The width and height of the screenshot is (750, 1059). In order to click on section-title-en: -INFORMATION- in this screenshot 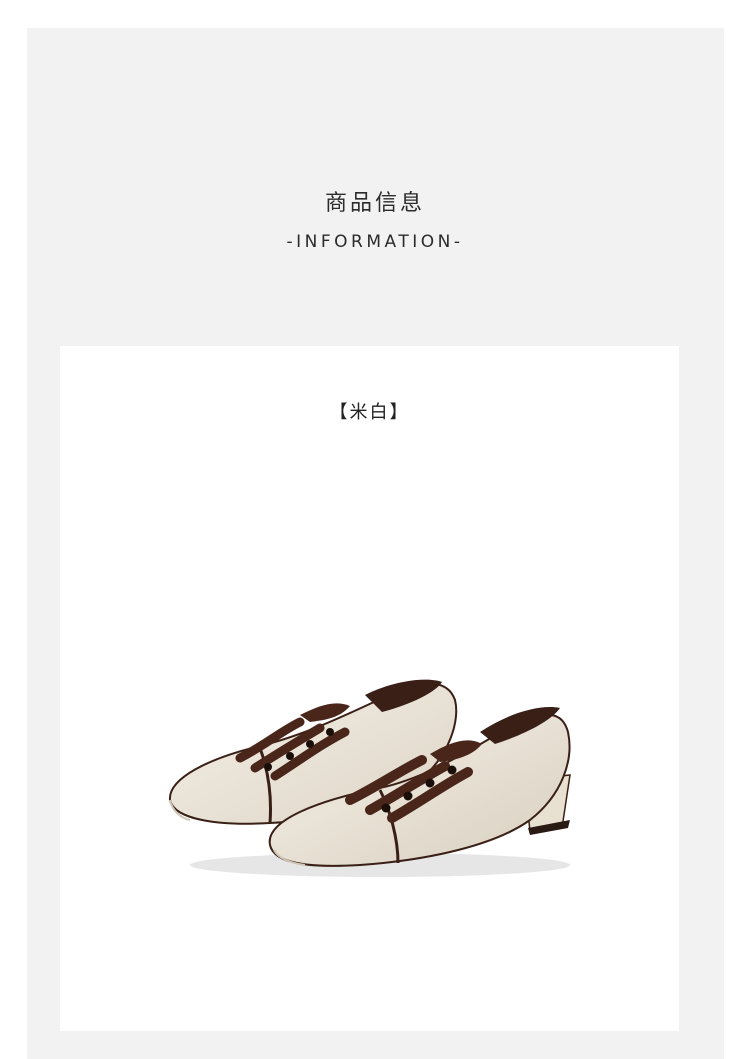, I will do `click(375, 242)`.